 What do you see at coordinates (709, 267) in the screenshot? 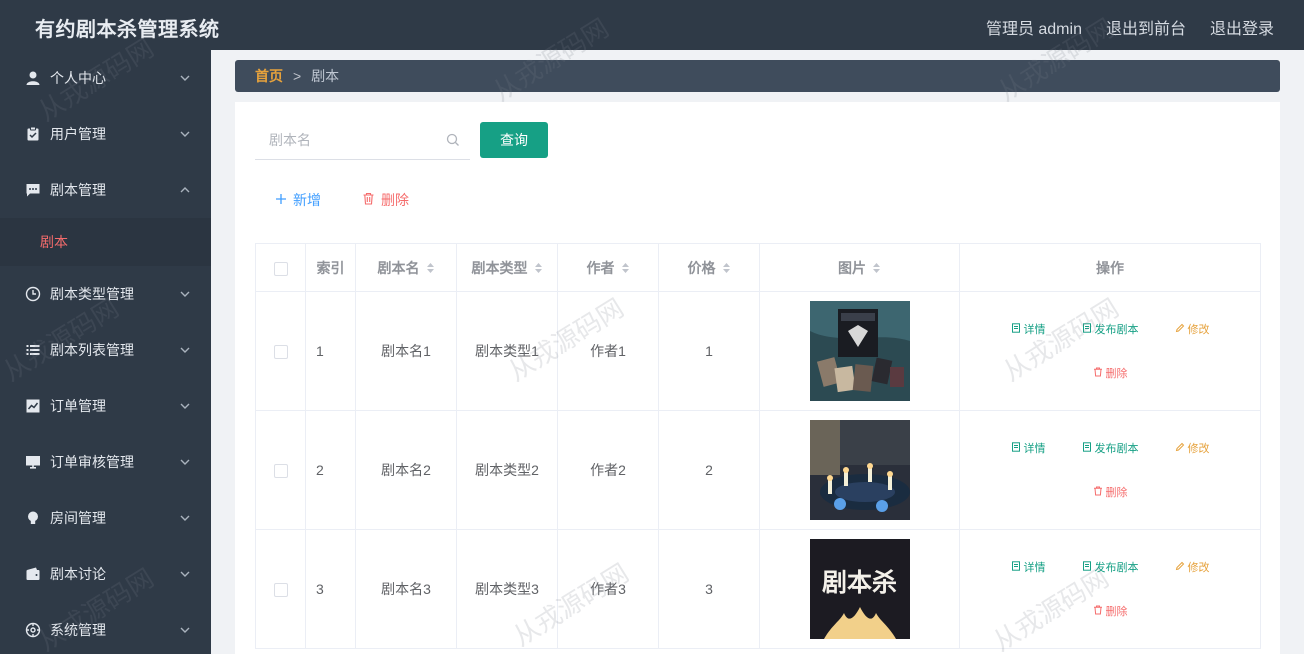
I see `column-header-price: 价格` at bounding box center [709, 267].